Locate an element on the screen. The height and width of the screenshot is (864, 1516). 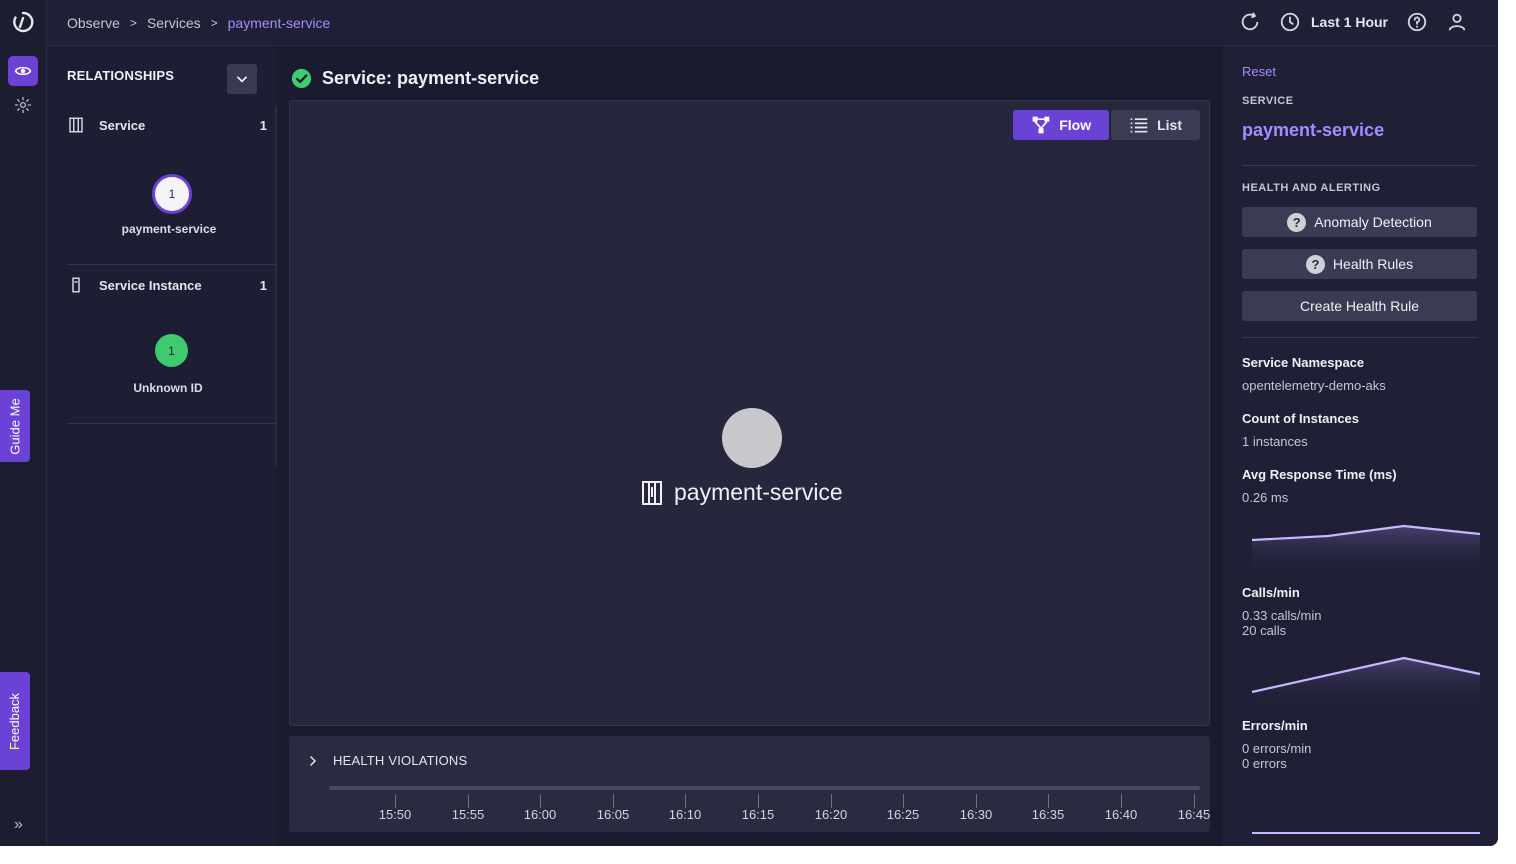
timeline-tick-label: 16:35 is located at coordinates (1048, 814).